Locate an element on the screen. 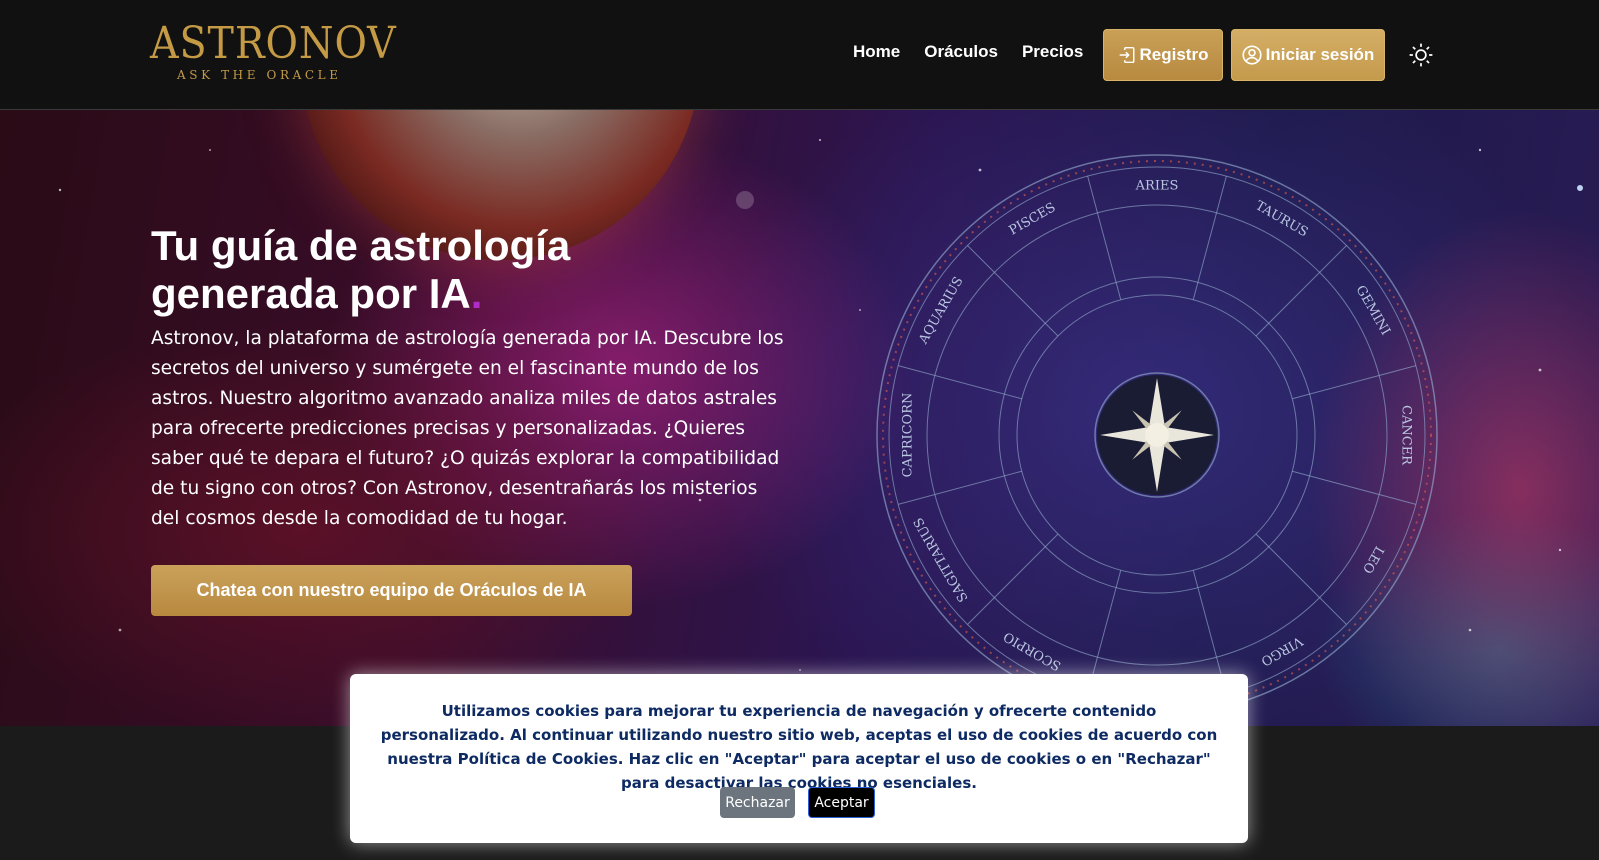  brand-tagline: ASK THE ORACLE is located at coordinates (259, 75).